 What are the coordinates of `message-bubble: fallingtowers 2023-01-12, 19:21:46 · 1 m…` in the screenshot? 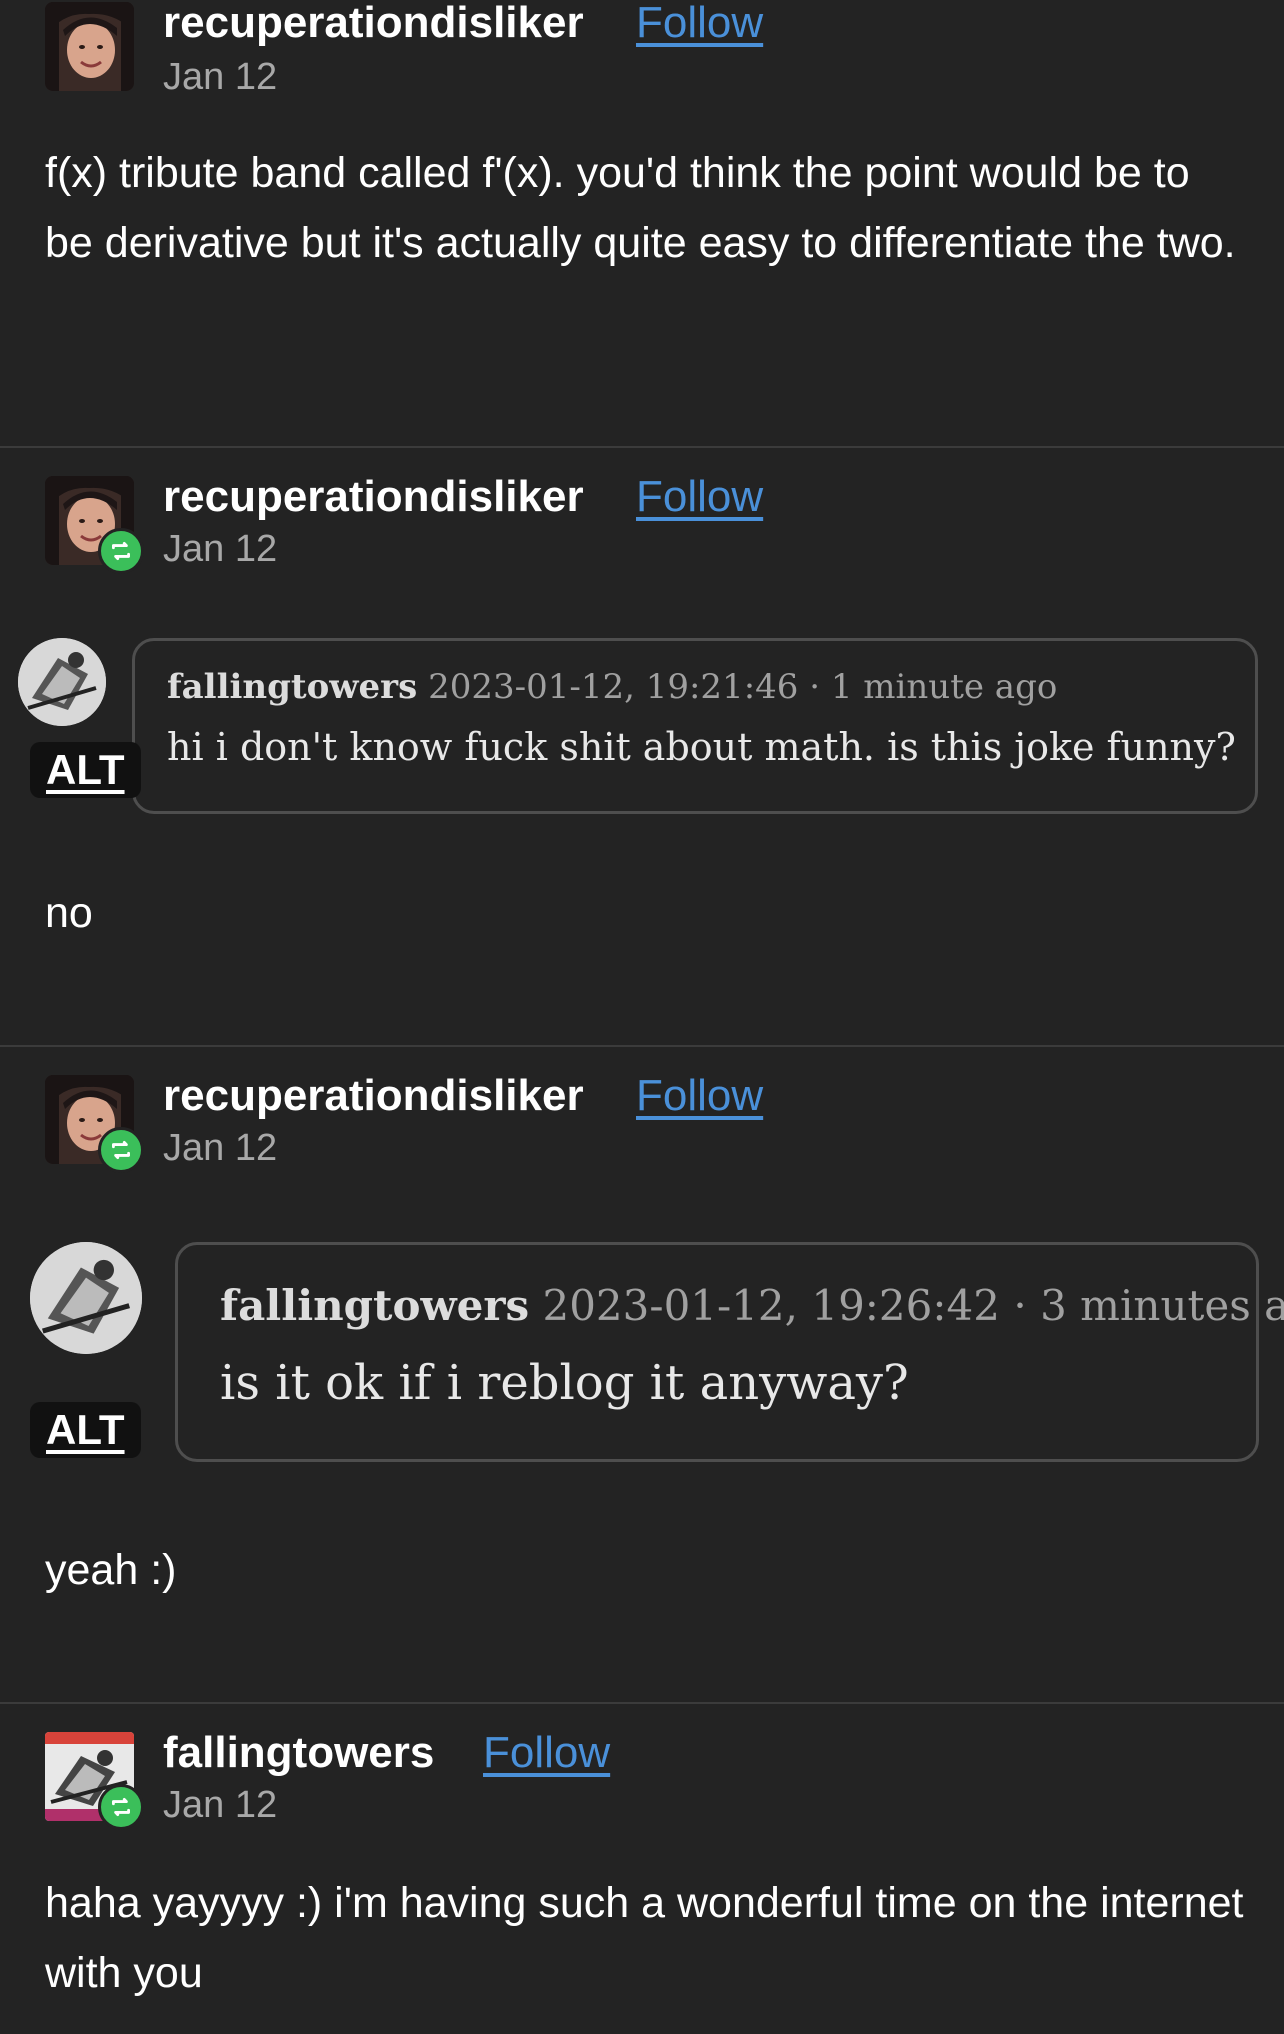 It's located at (695, 726).